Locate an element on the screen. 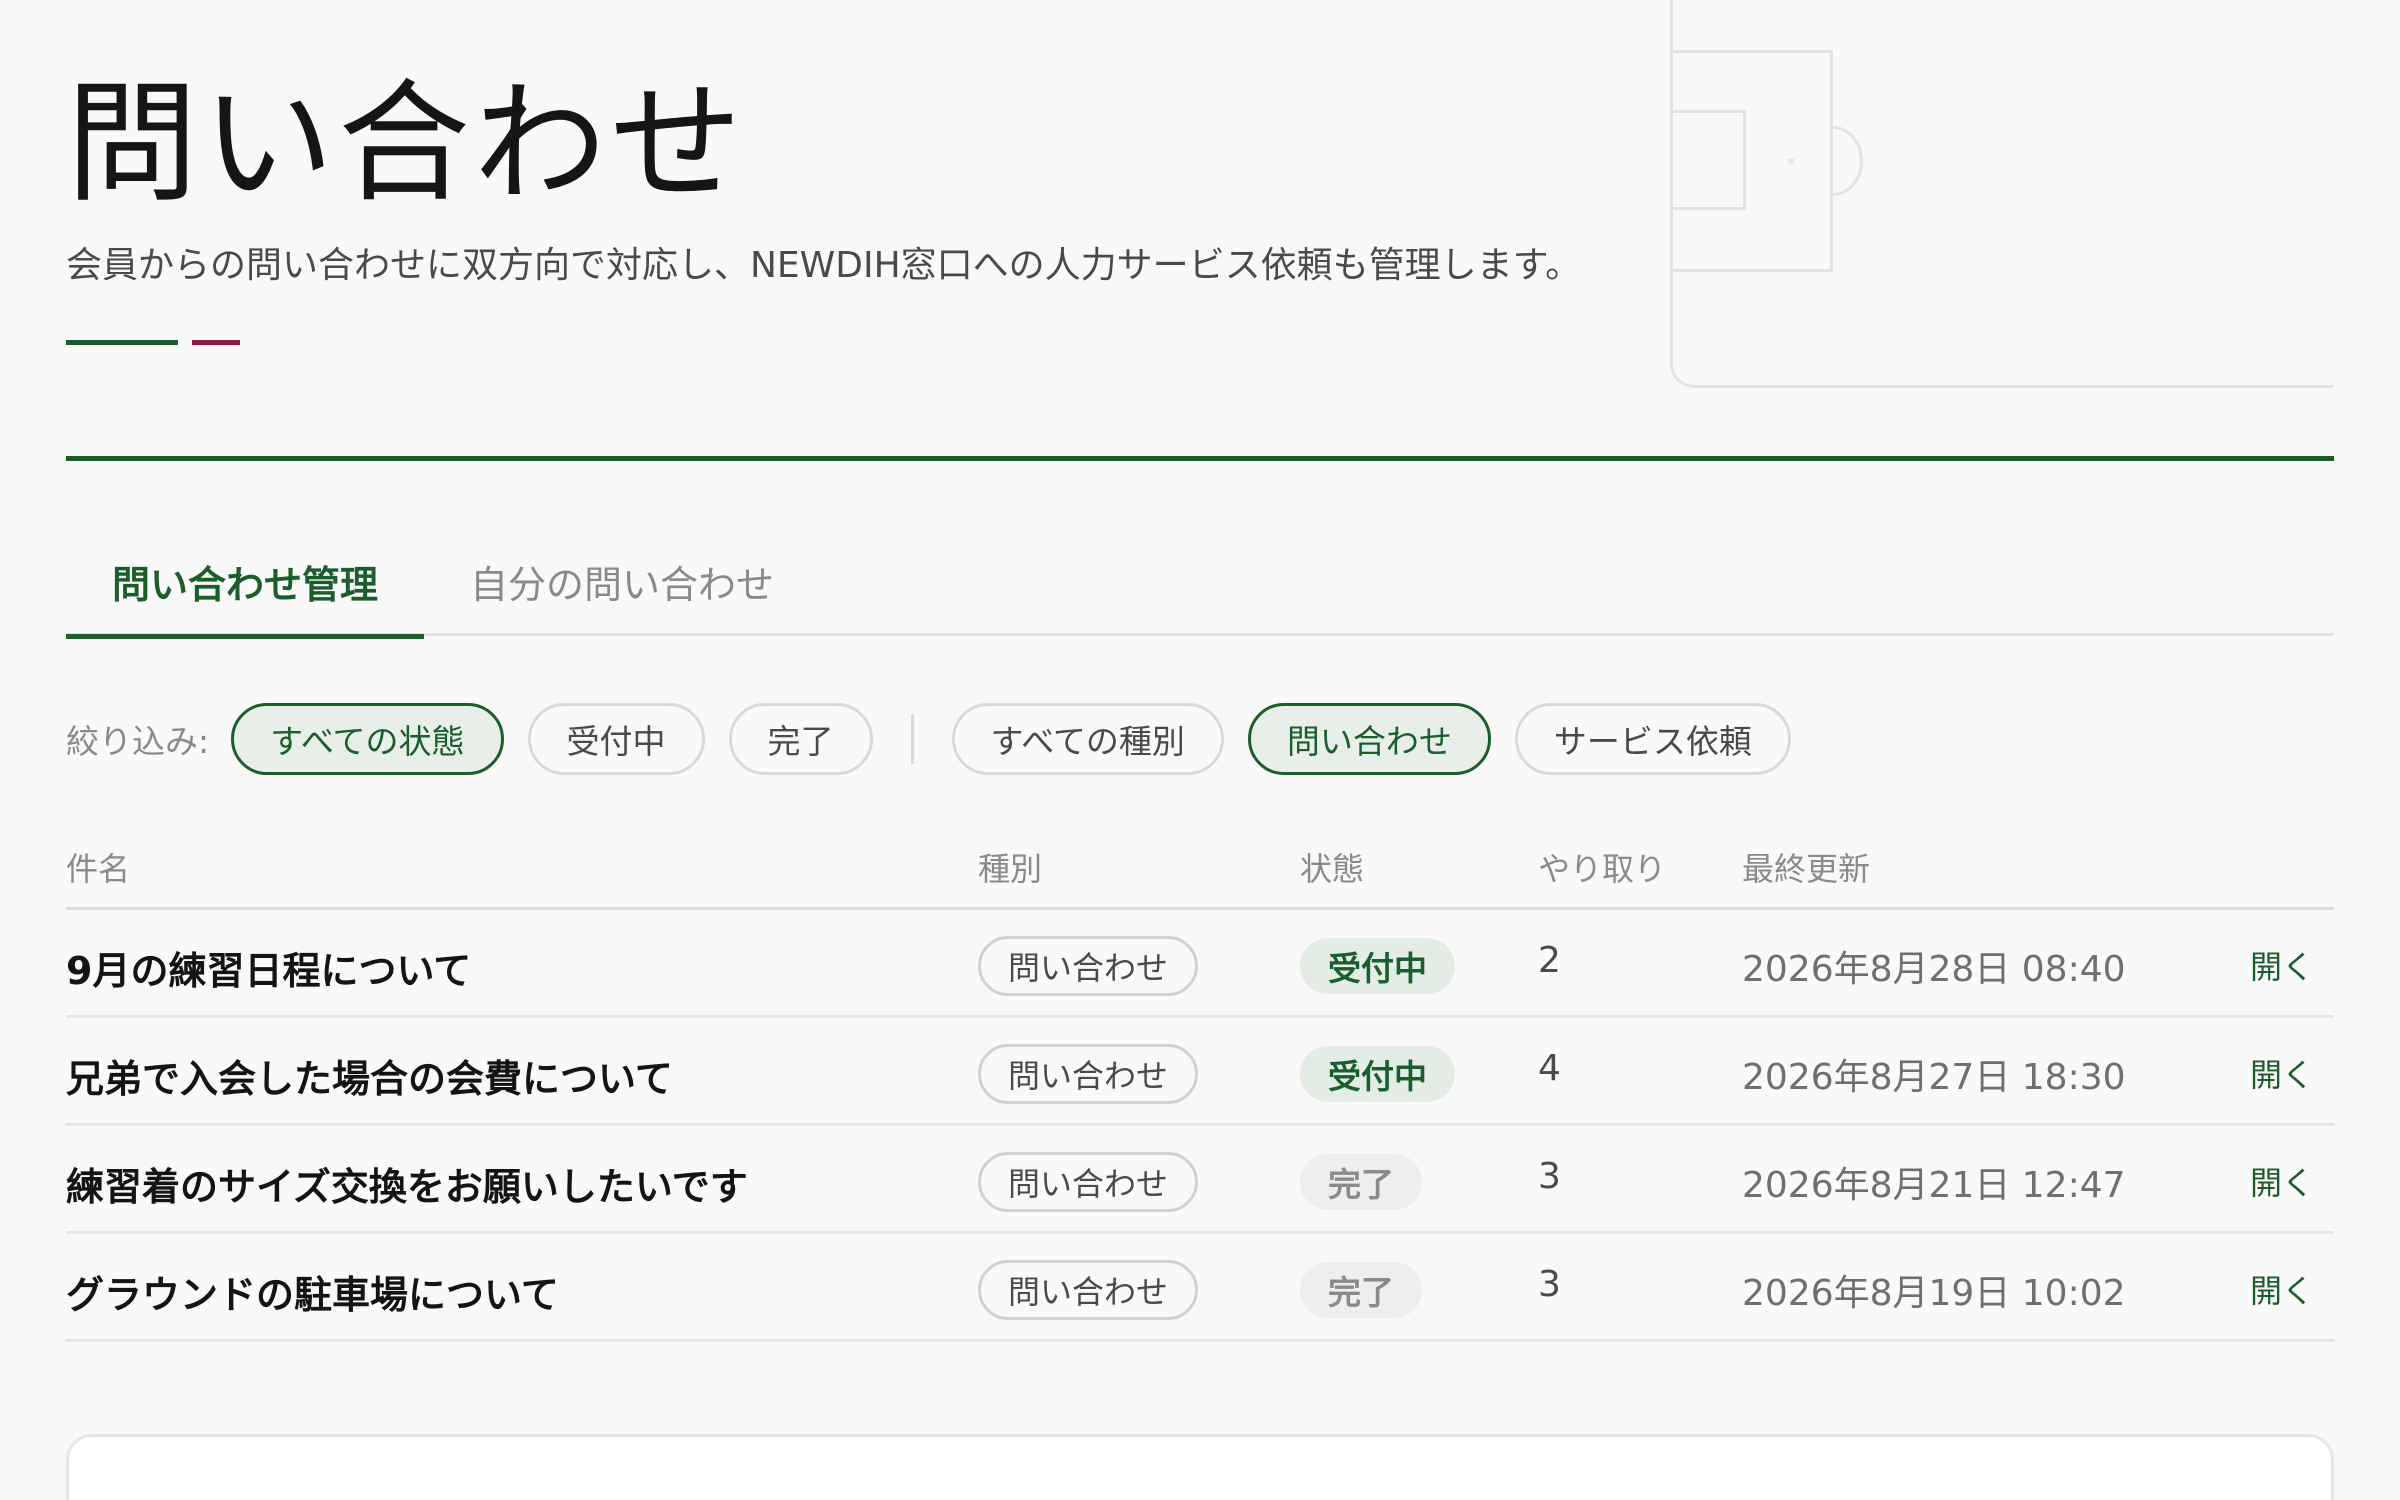  filter-type-inquiry: 問い合わせ is located at coordinates (1369, 739).